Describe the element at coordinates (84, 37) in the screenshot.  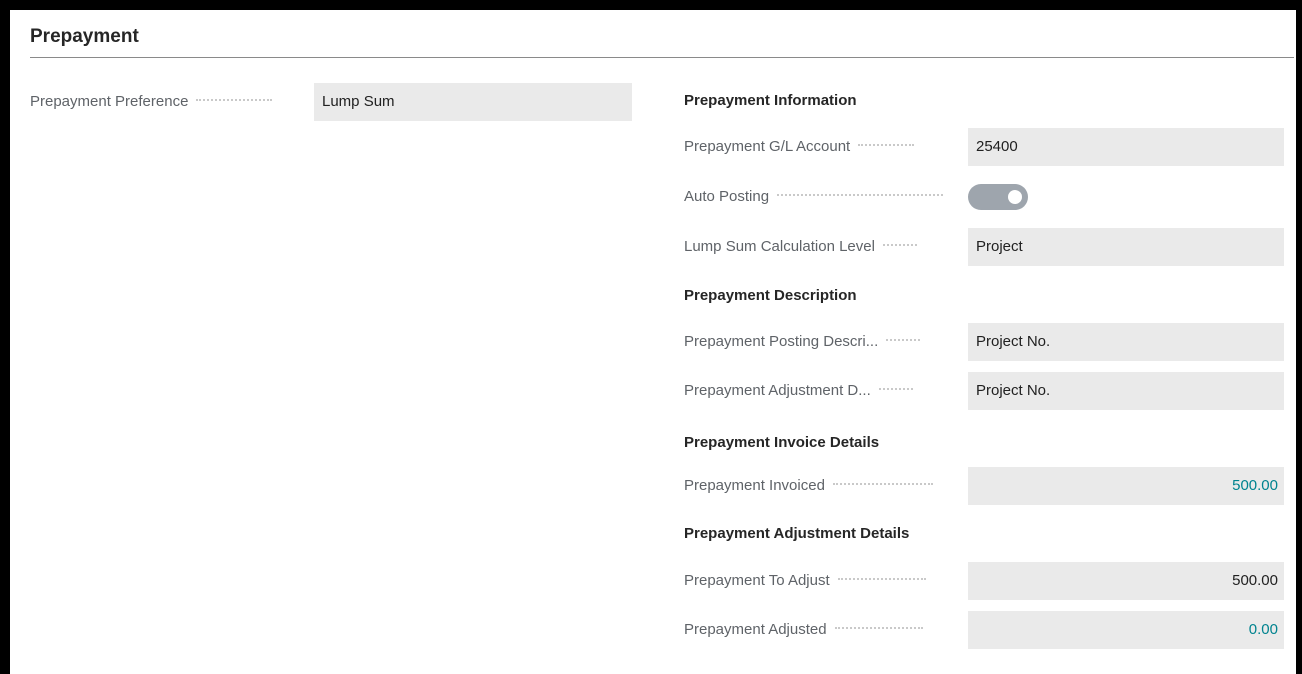
I see `section-title: Prepayment` at that location.